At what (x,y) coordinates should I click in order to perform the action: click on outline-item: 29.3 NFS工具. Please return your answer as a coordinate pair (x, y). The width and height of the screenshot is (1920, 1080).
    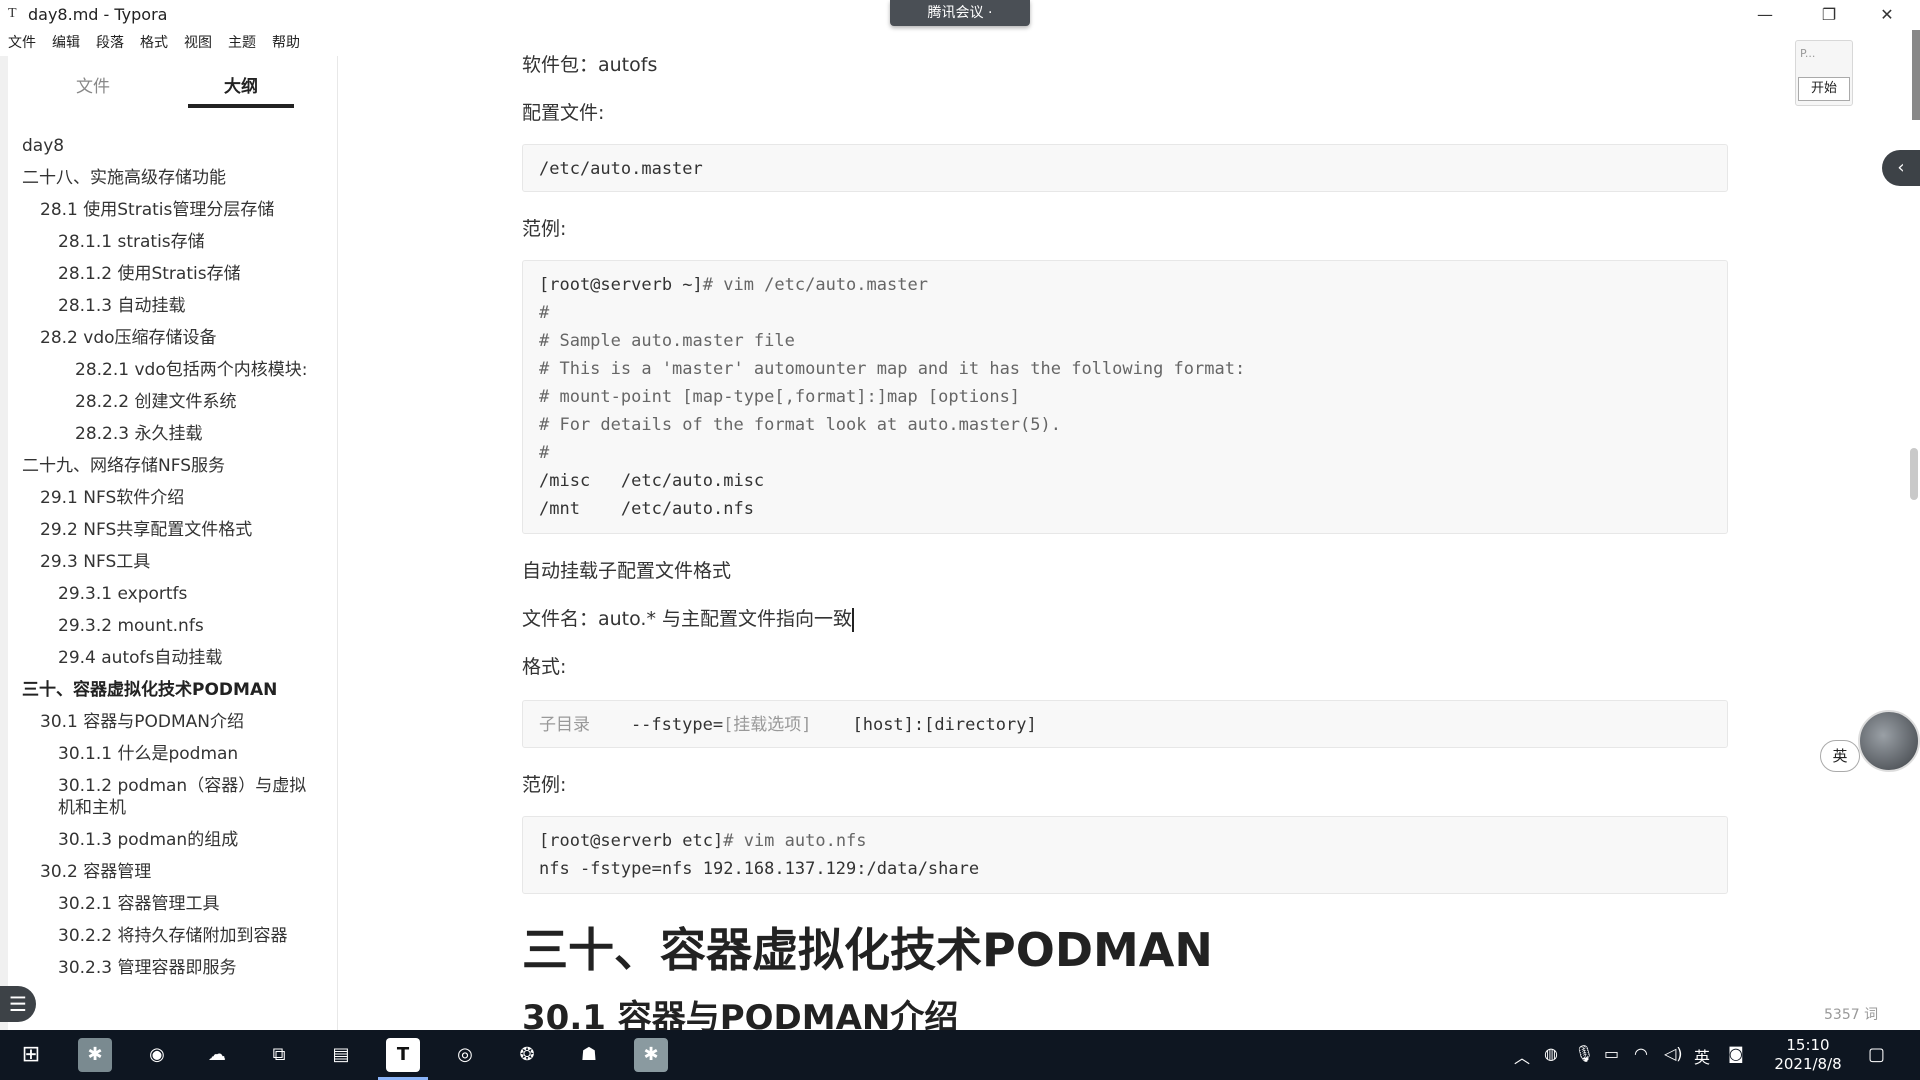
    Looking at the image, I should click on (169, 562).